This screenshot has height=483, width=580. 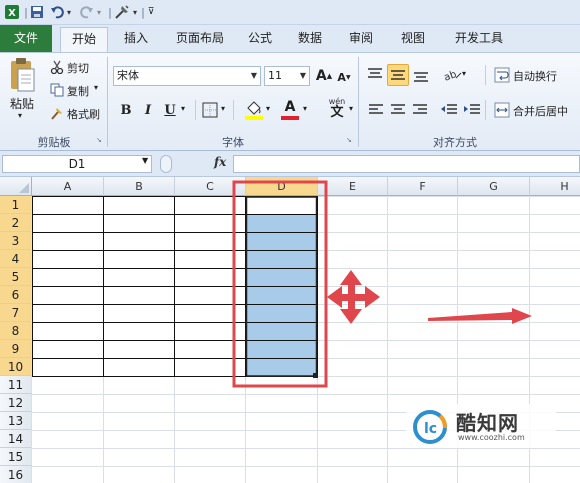 I want to click on paste-button: 粘贴, so click(x=22, y=103).